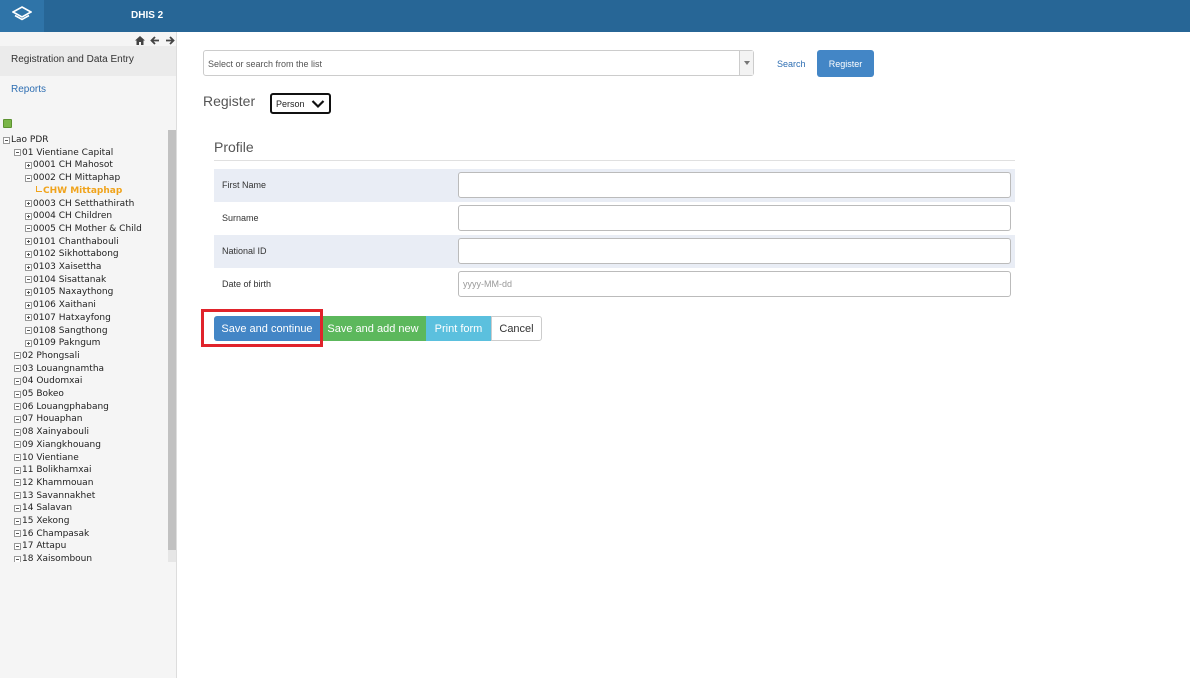 This screenshot has height=678, width=1190. I want to click on tree-node: 14 Salavan, so click(43, 508).